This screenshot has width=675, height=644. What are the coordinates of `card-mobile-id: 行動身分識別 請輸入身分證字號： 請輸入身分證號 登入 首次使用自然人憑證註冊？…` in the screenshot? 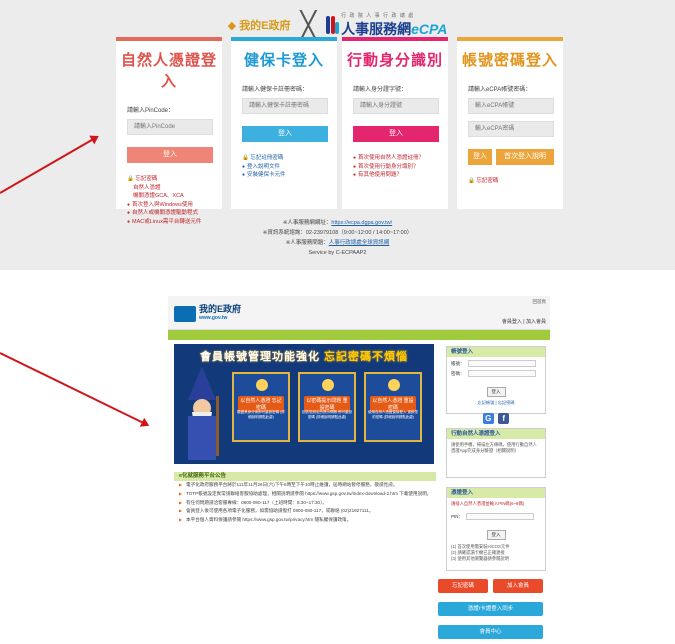 It's located at (395, 123).